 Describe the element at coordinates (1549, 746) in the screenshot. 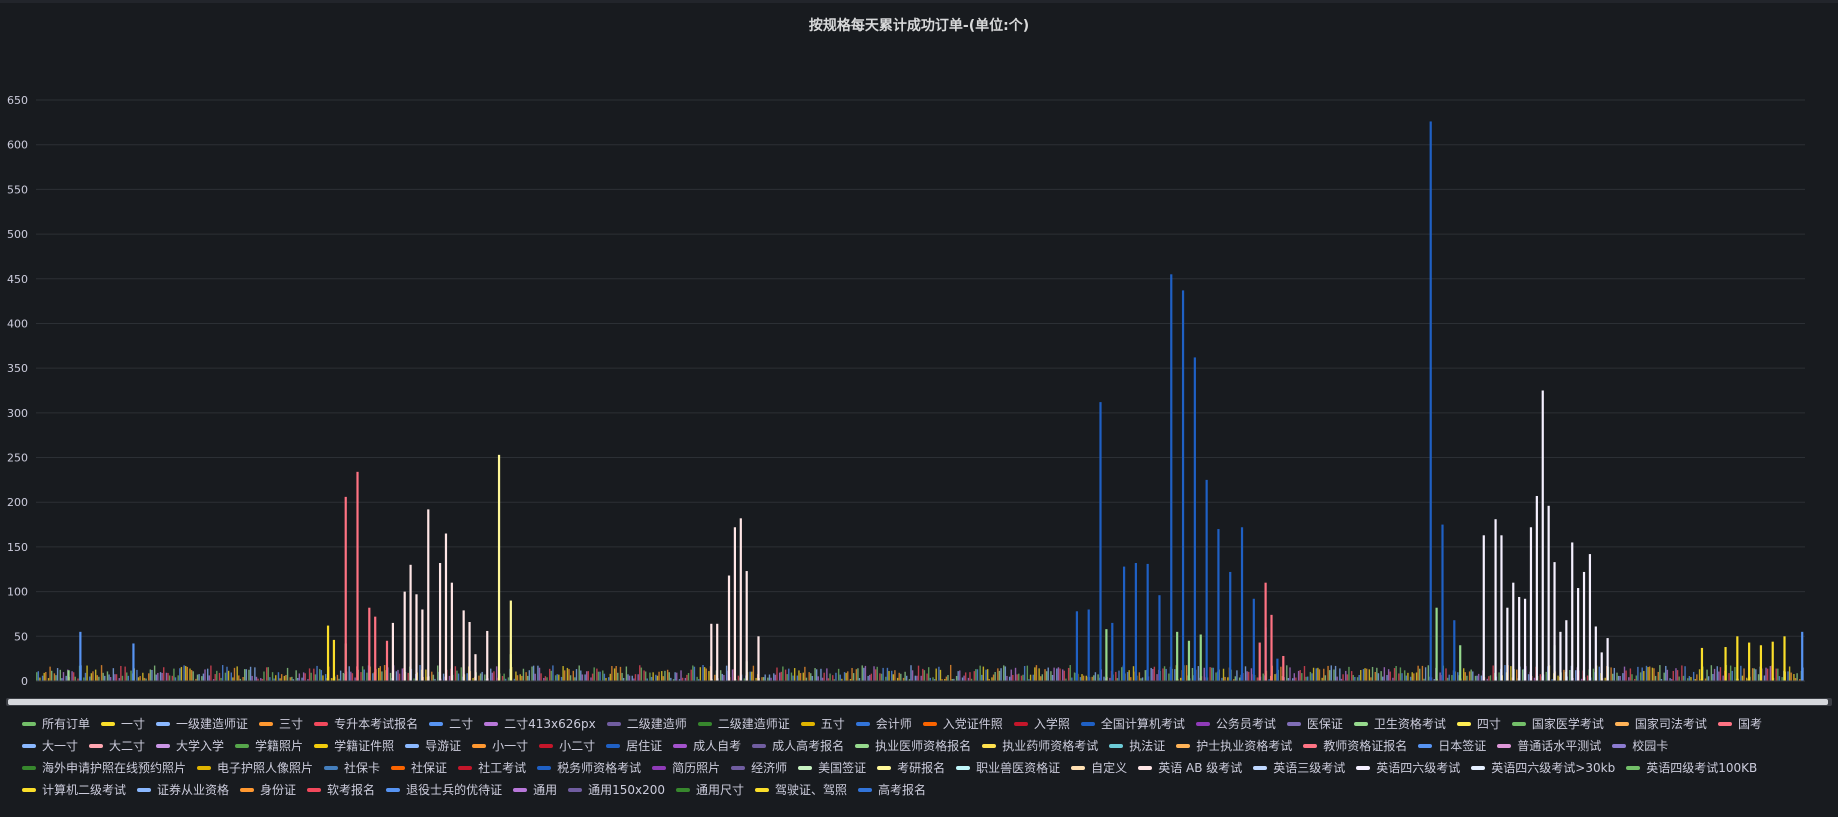

I see `legend-item: 普通话水平测试` at that location.